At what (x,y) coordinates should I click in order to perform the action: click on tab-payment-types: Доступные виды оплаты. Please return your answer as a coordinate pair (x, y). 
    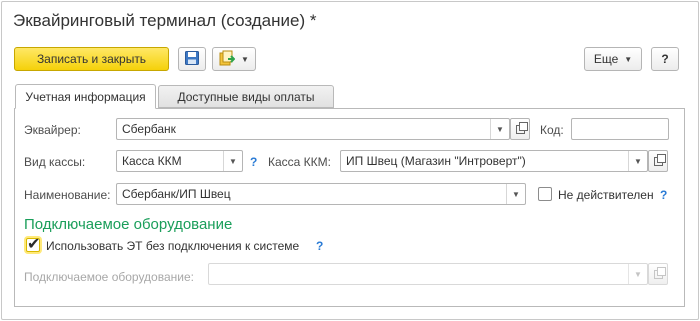
    Looking at the image, I should click on (246, 96).